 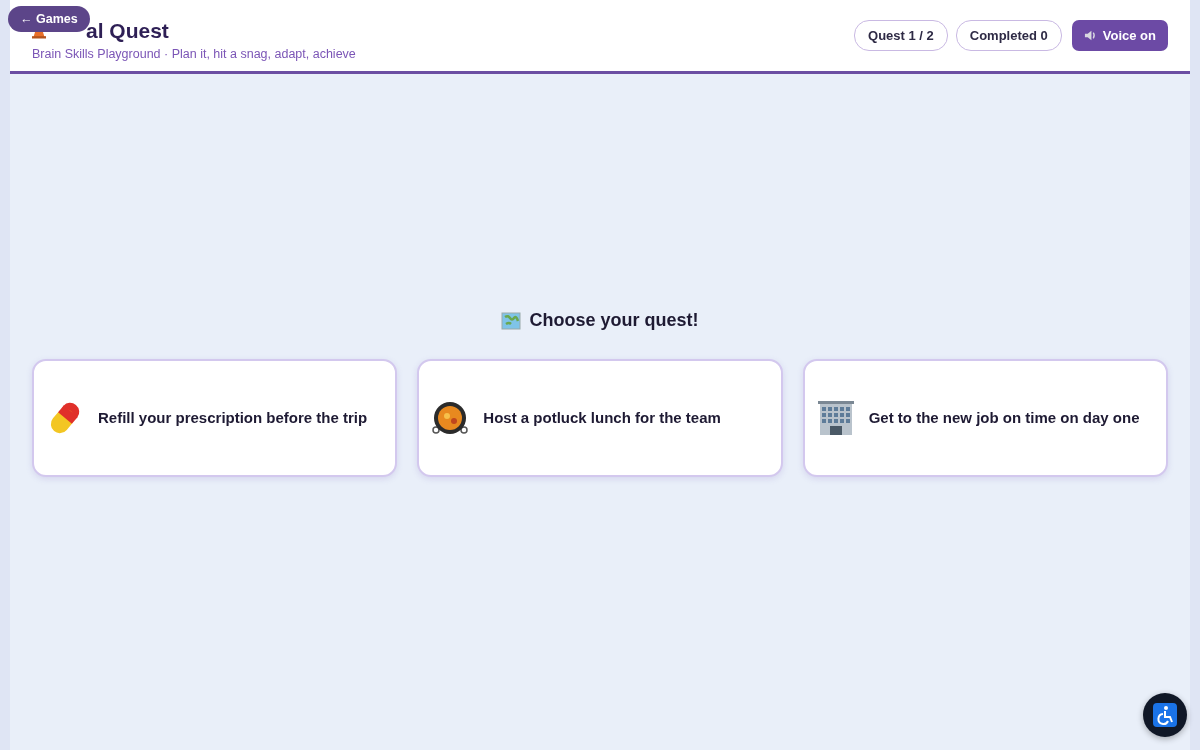 What do you see at coordinates (39, 34) in the screenshot?
I see `traffic-cone-icon` at bounding box center [39, 34].